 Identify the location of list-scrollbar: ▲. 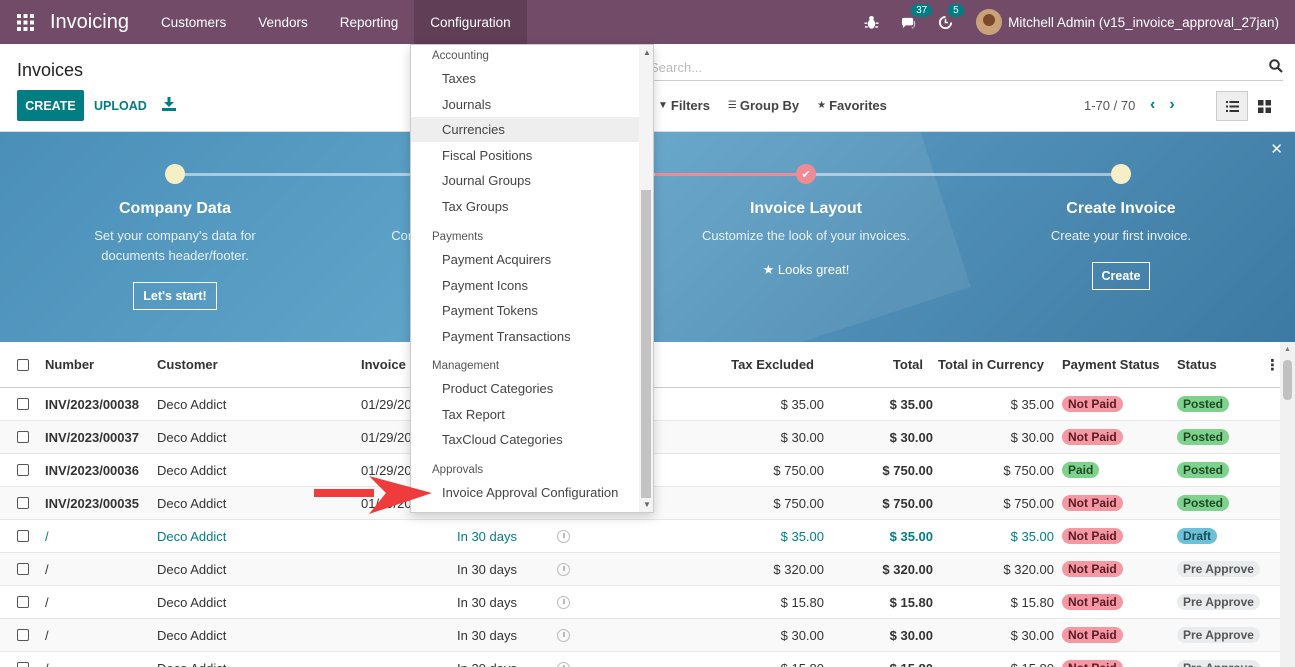
(1287, 504).